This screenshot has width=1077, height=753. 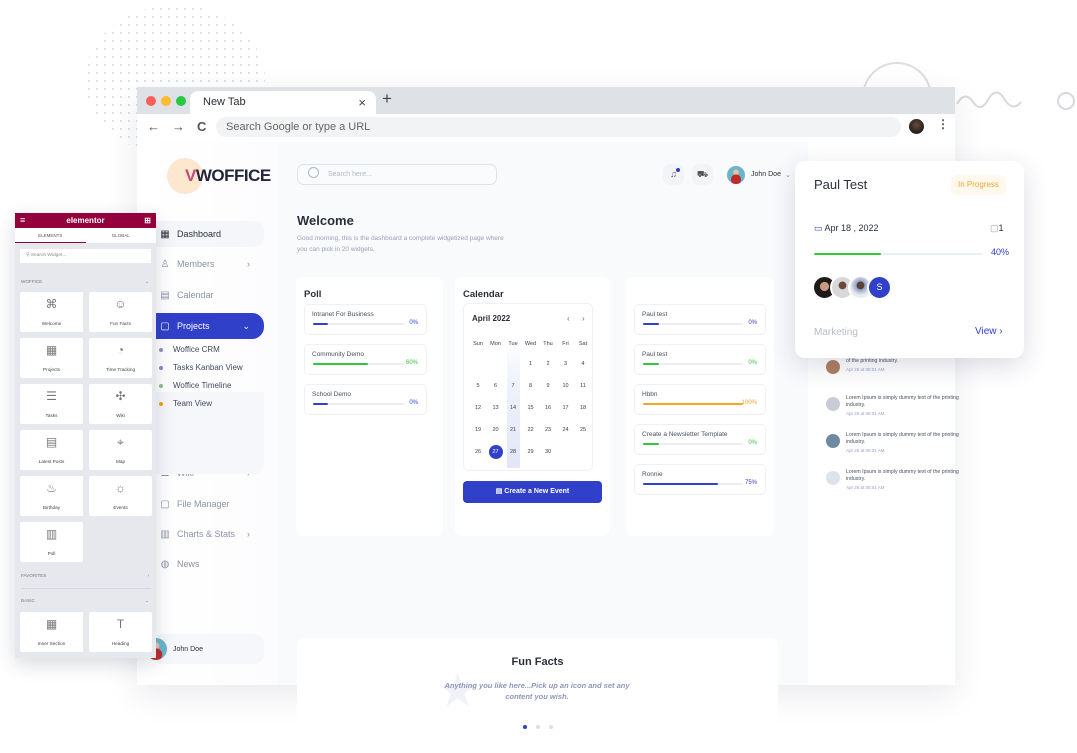 I want to click on notification-bell-icon: ♫, so click(x=673, y=174).